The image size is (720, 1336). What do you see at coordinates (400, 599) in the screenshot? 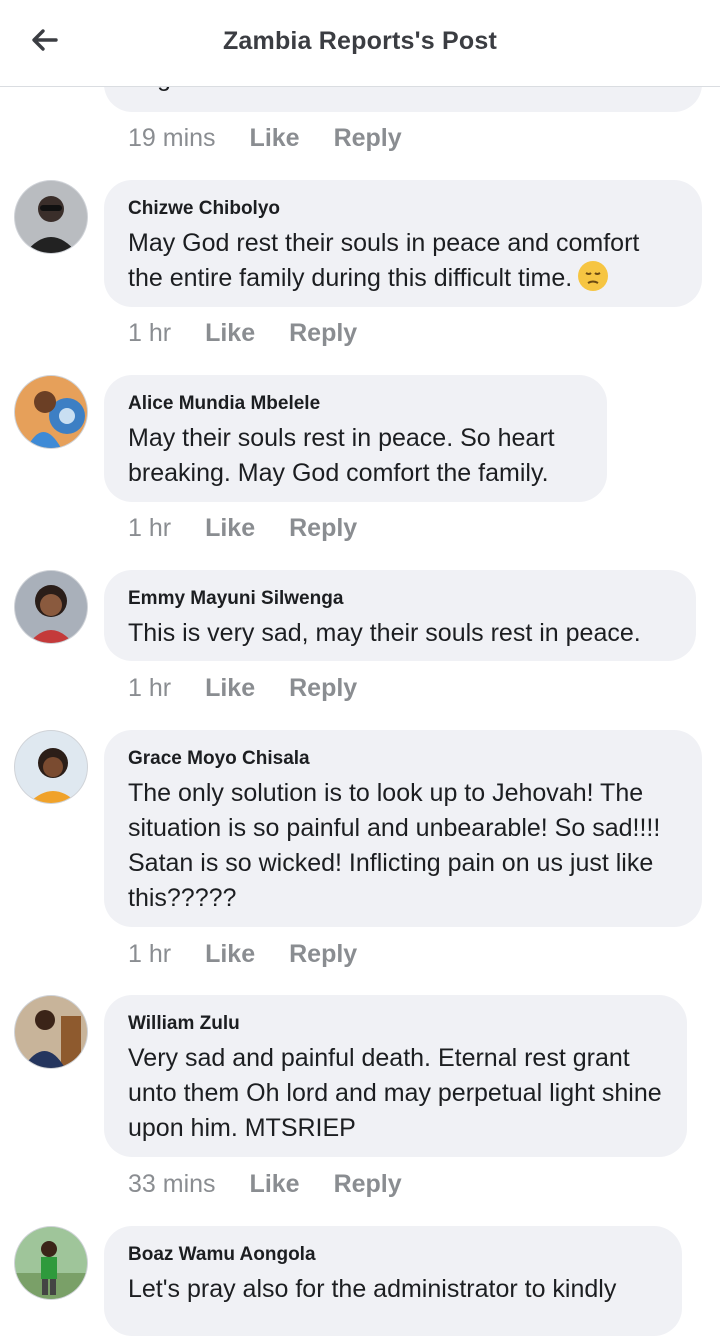
I see `comment-author: Emmy Mayuni Silwenga` at bounding box center [400, 599].